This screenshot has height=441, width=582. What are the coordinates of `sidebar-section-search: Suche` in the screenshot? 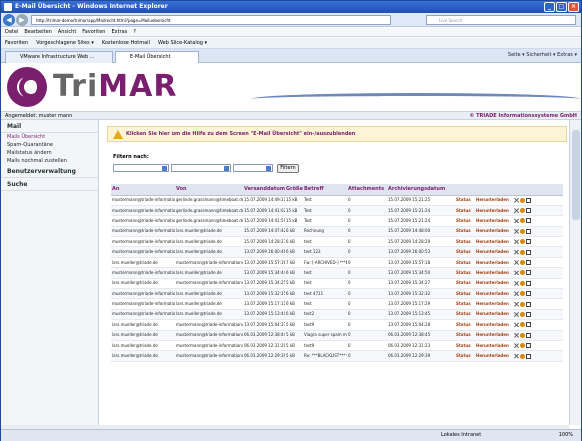 It's located at (49, 184).